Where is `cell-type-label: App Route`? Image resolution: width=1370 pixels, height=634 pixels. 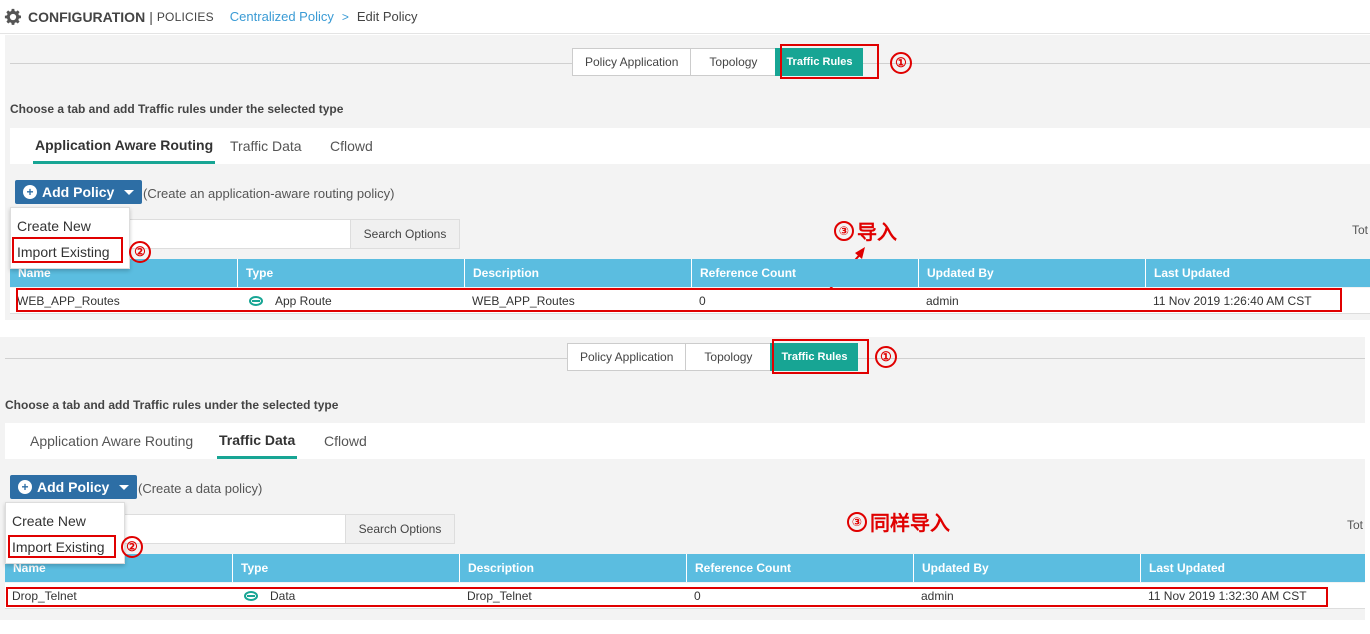
cell-type-label: App Route is located at coordinates (303, 301).